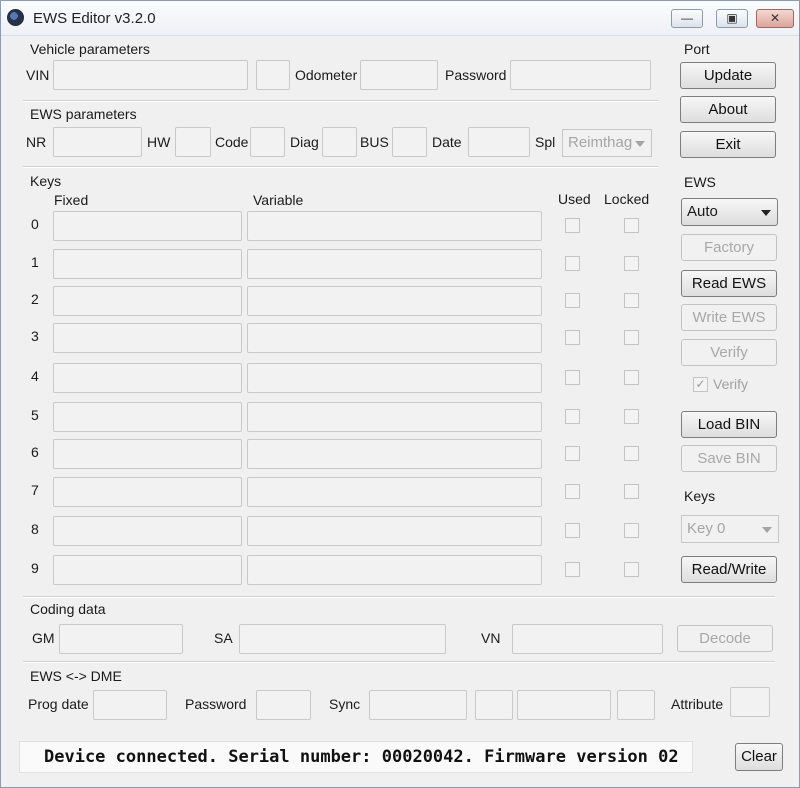  What do you see at coordinates (339, 142) in the screenshot?
I see `diag-input` at bounding box center [339, 142].